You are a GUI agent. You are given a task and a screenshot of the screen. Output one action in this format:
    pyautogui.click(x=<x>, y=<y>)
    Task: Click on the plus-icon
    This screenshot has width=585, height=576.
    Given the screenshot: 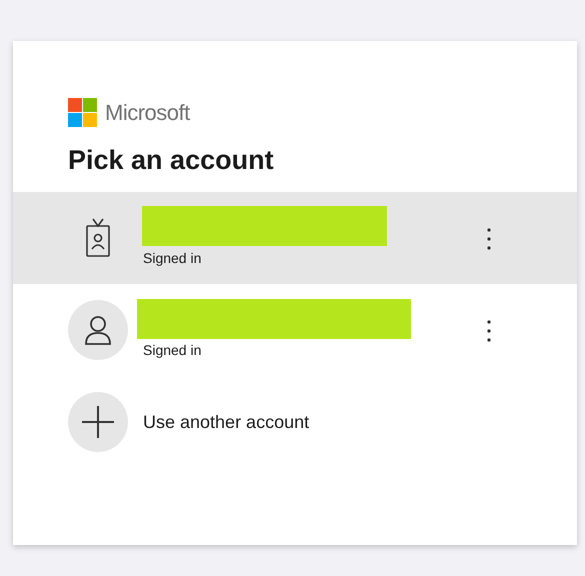 What is the action you would take?
    pyautogui.click(x=98, y=422)
    